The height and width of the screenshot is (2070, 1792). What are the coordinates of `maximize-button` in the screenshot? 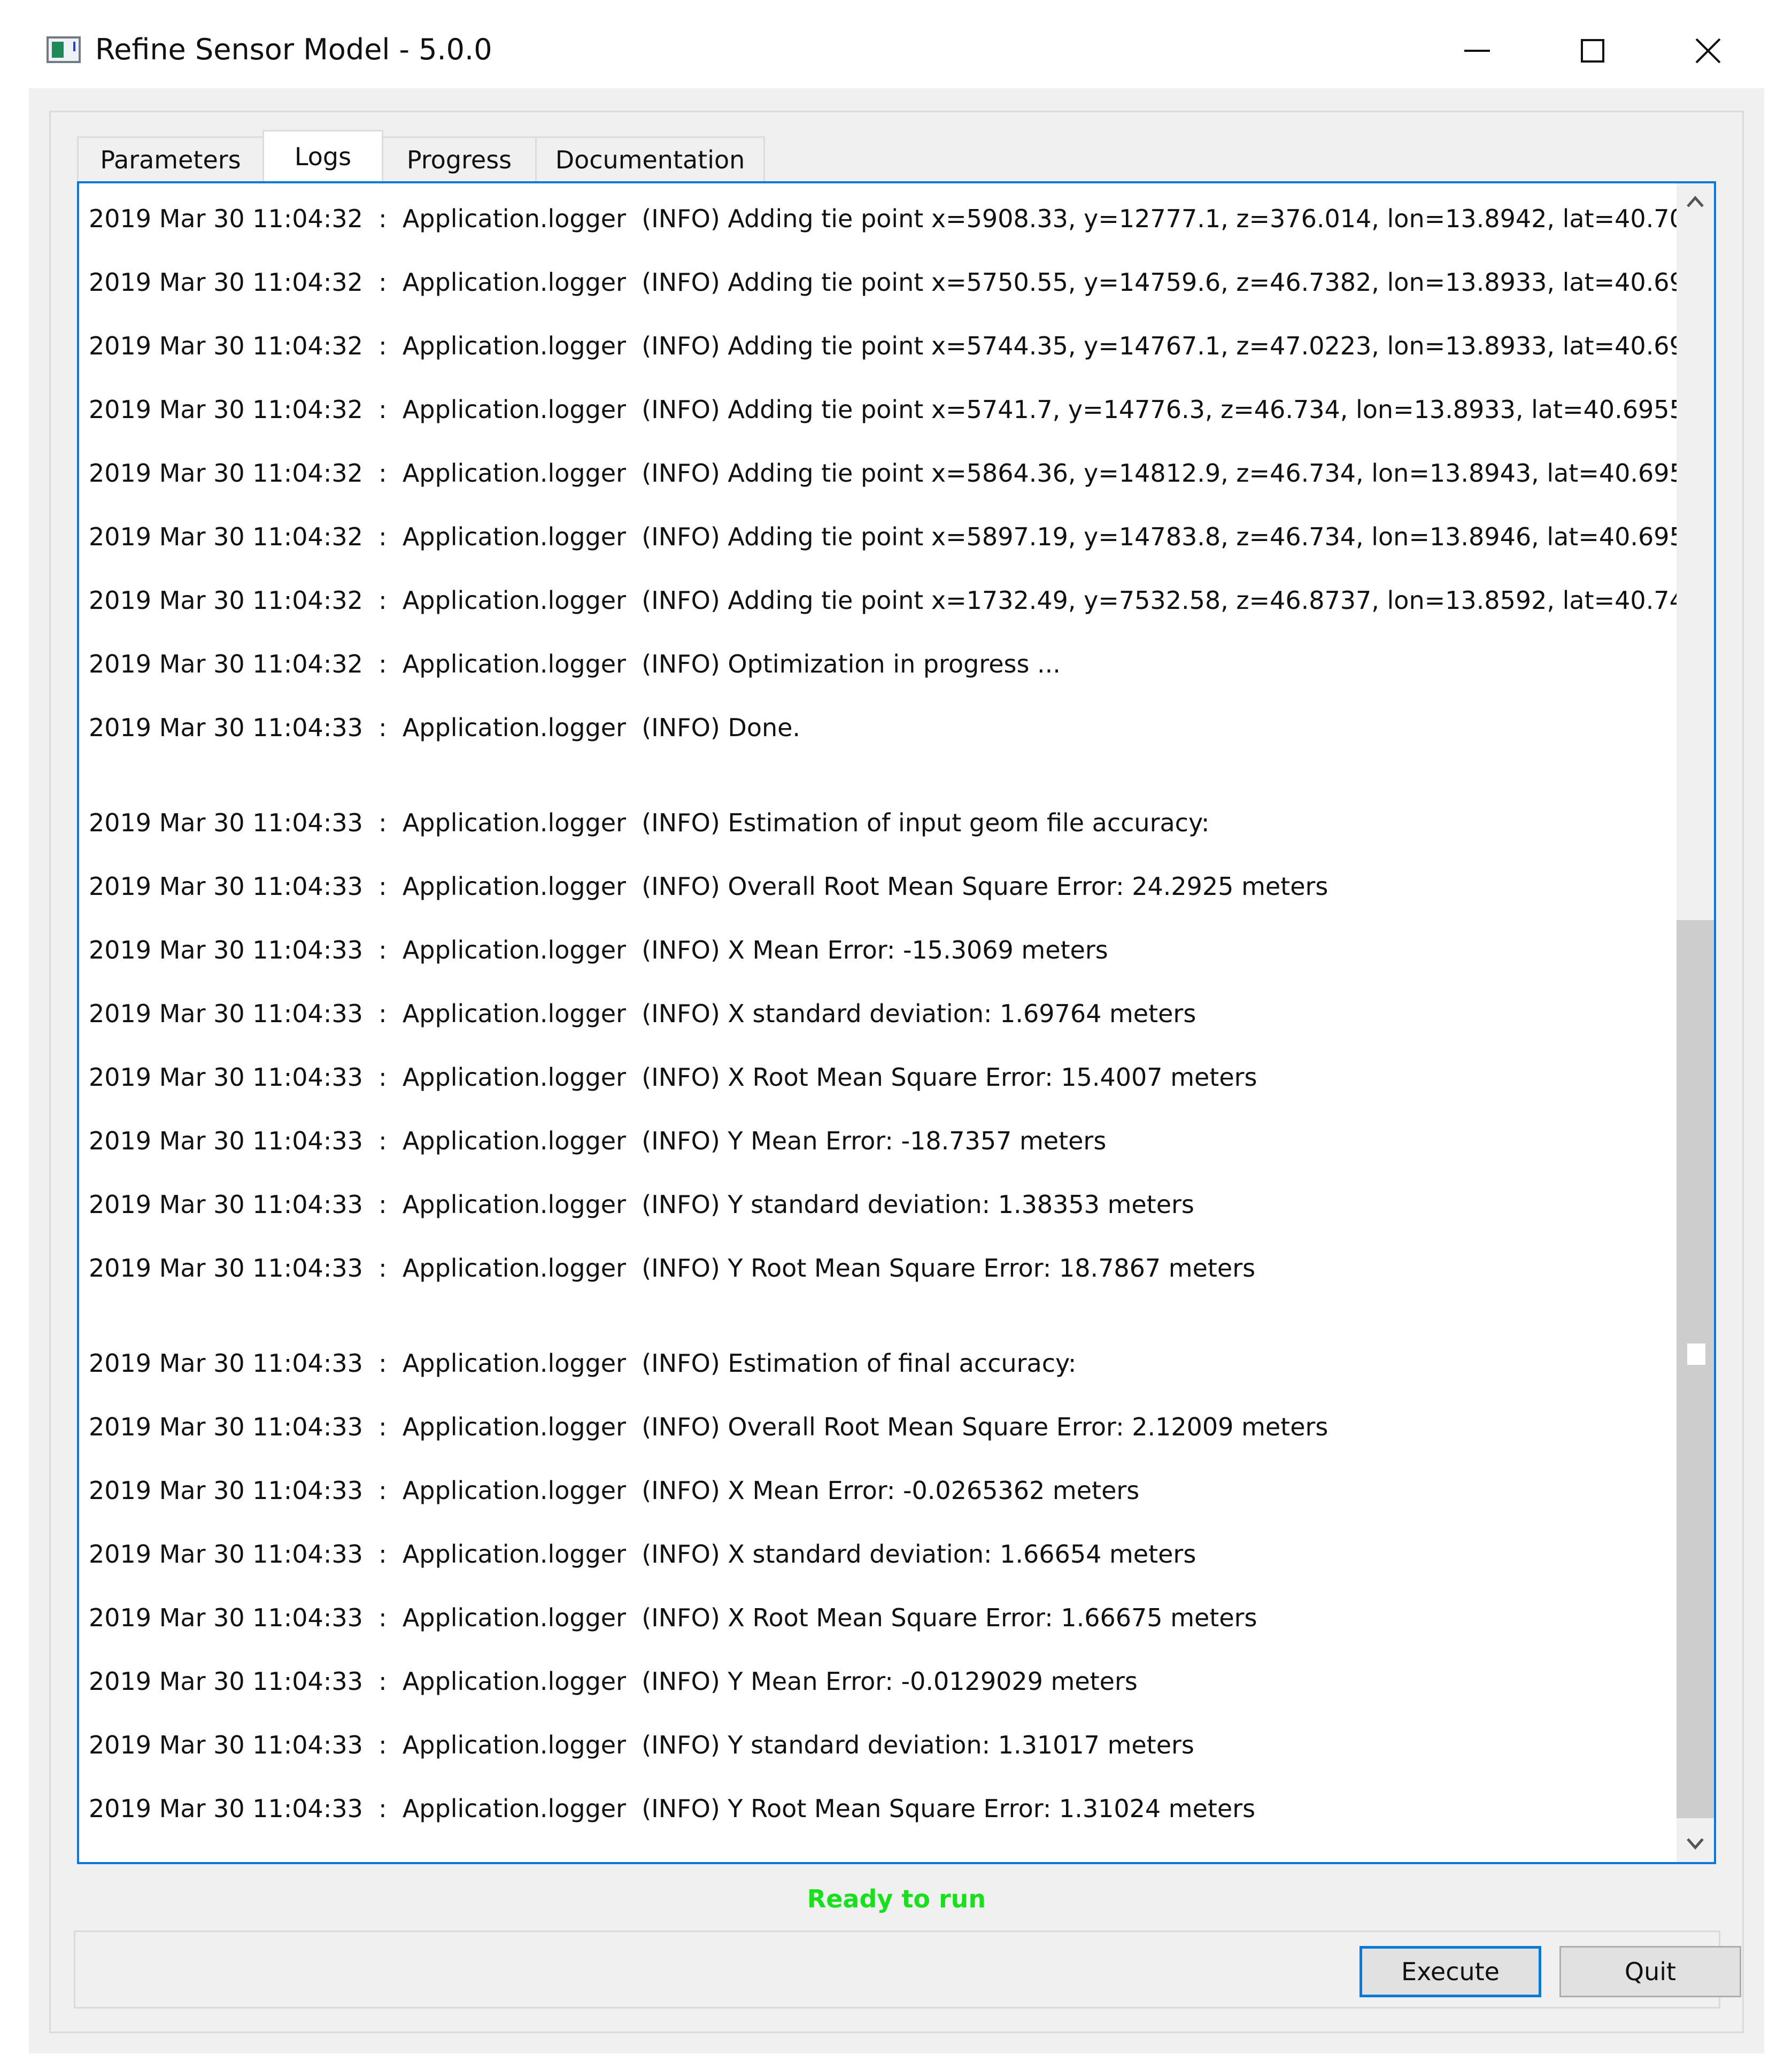 It's located at (1592, 50).